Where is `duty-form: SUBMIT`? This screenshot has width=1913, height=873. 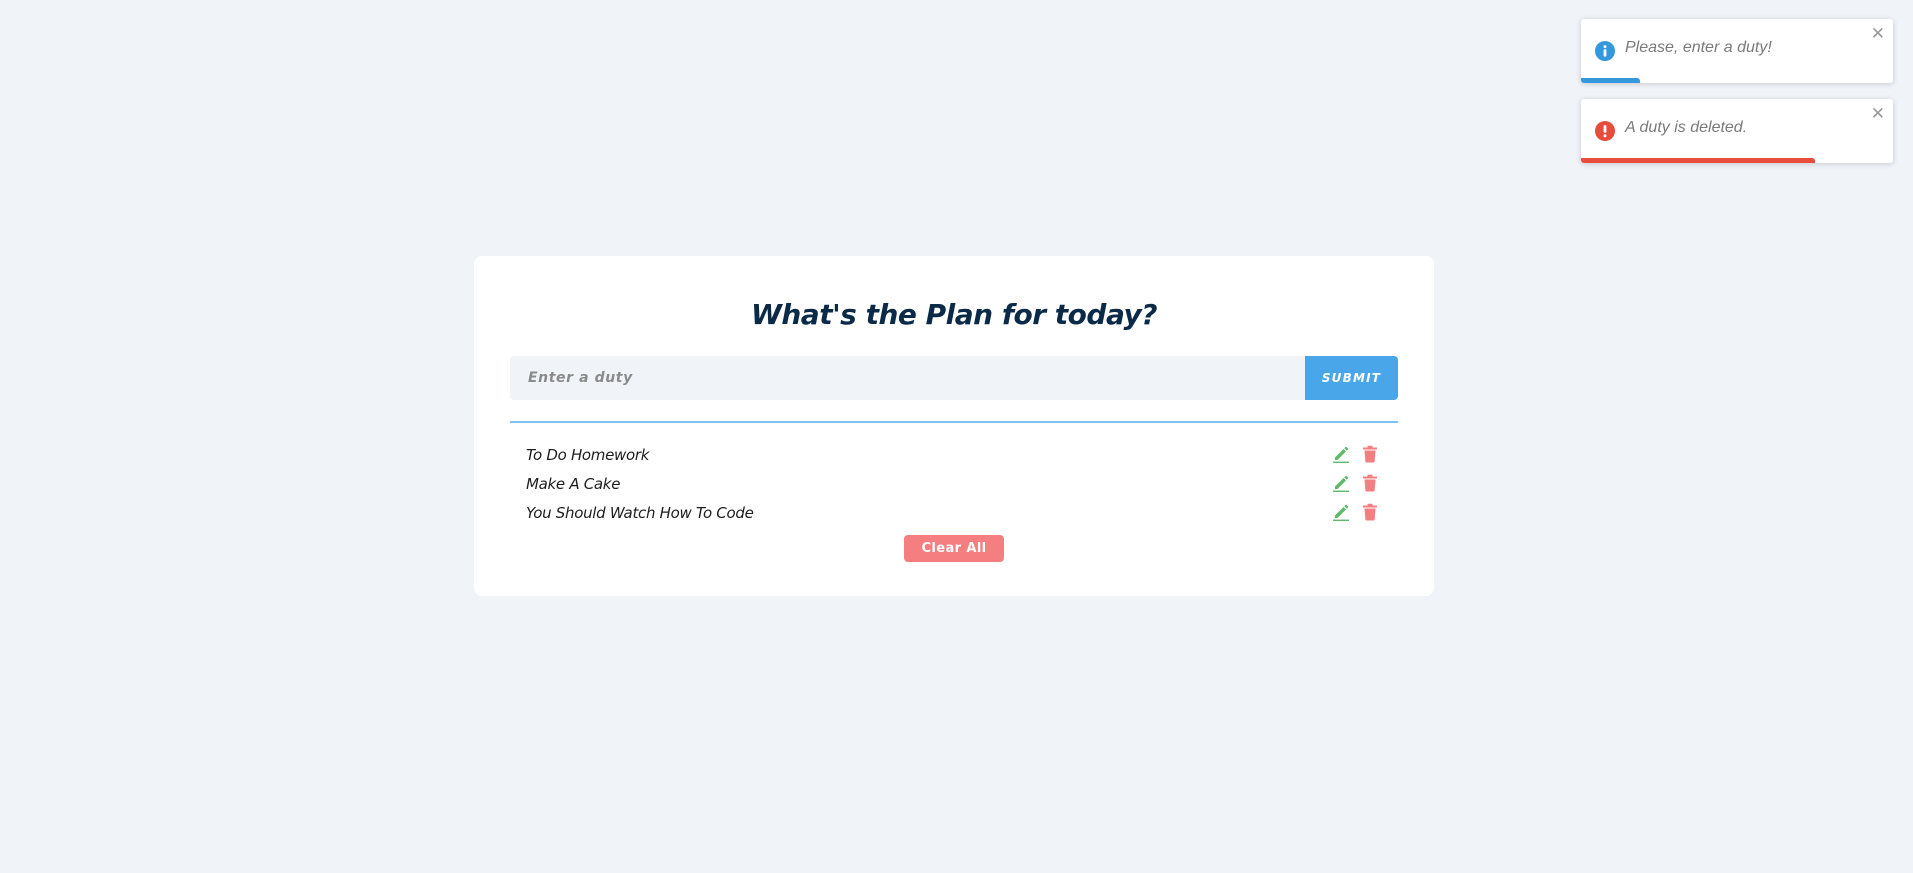 duty-form: SUBMIT is located at coordinates (954, 378).